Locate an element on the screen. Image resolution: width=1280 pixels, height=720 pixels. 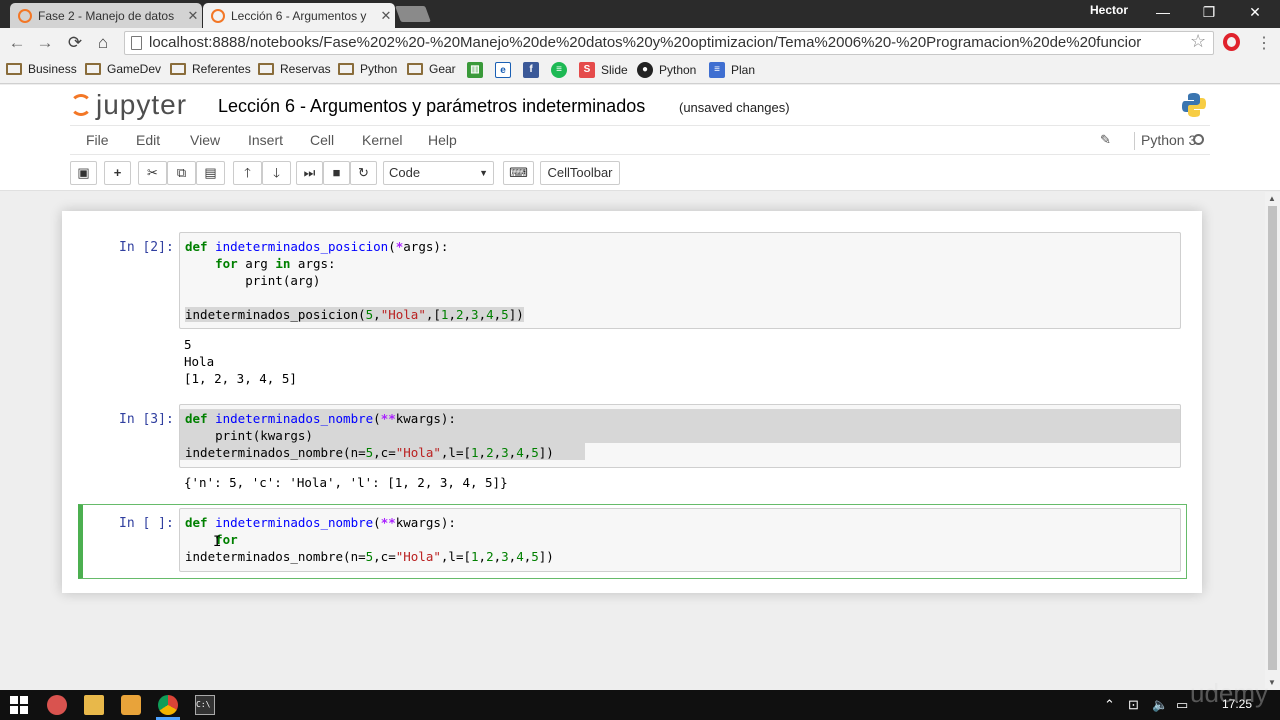
tab-title: Fase 2 - Manejo de datos is located at coordinates (106, 15).